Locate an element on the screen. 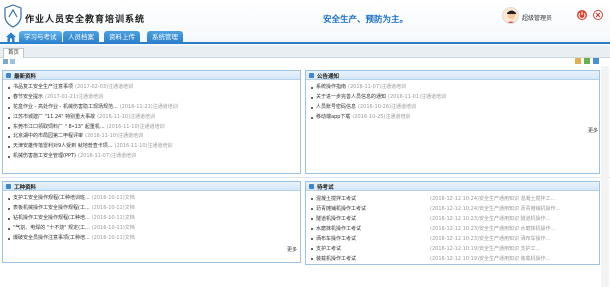 Image resolution: width=610 pixels, height=287 pixels. panel-header: 工种资料 is located at coordinates (151, 186).